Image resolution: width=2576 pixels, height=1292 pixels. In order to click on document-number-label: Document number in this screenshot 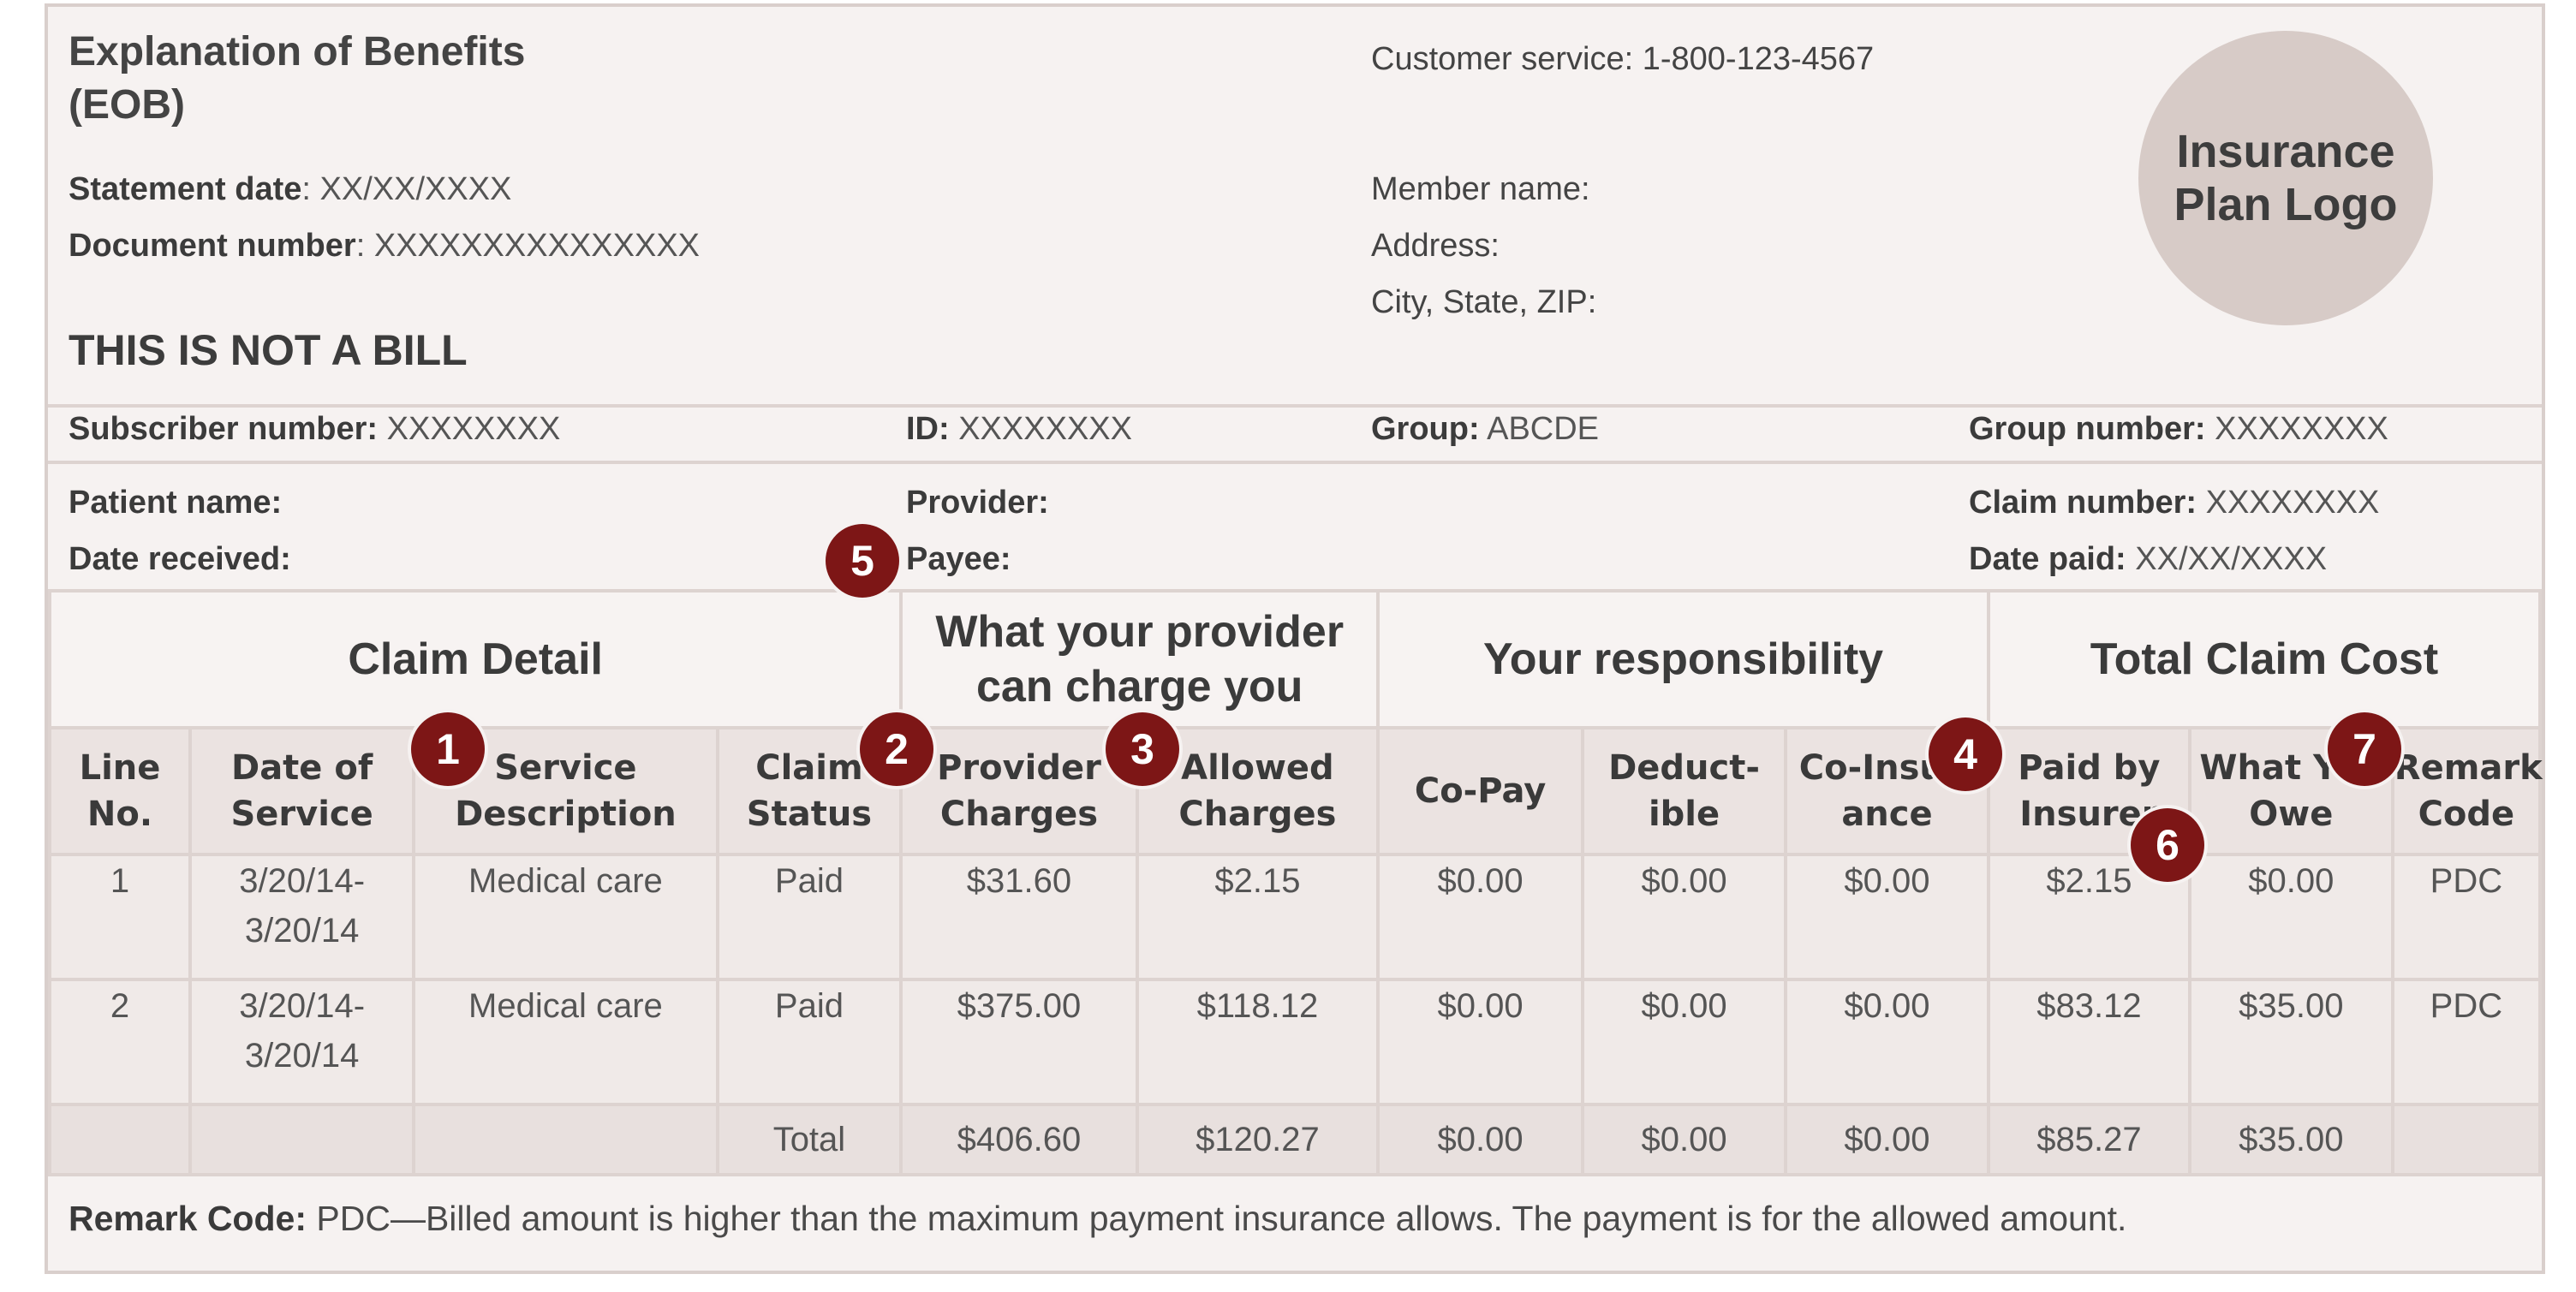, I will do `click(213, 246)`.